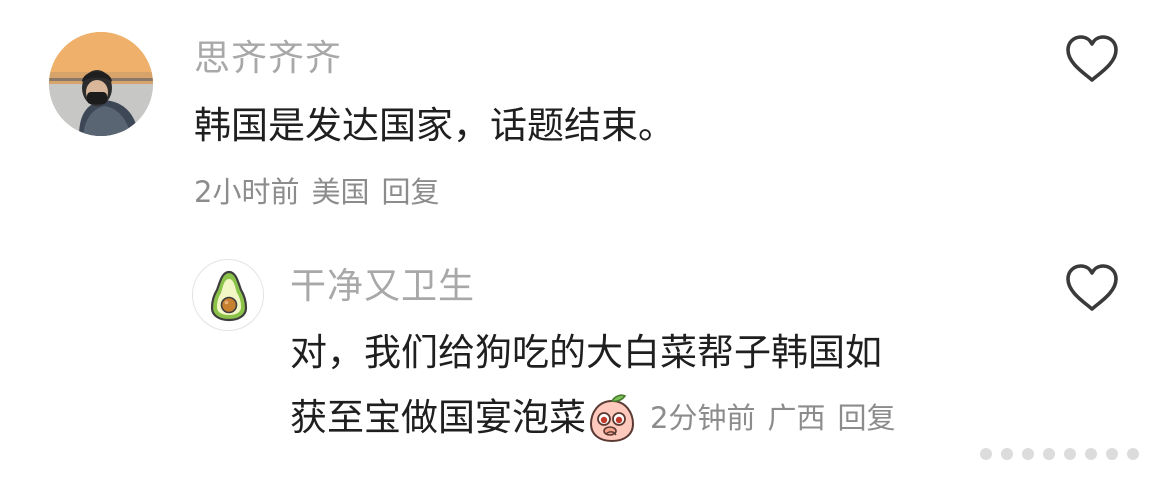 The image size is (1170, 477). What do you see at coordinates (434, 125) in the screenshot?
I see `comment-text: 韩国是发达国家，话题结束。` at bounding box center [434, 125].